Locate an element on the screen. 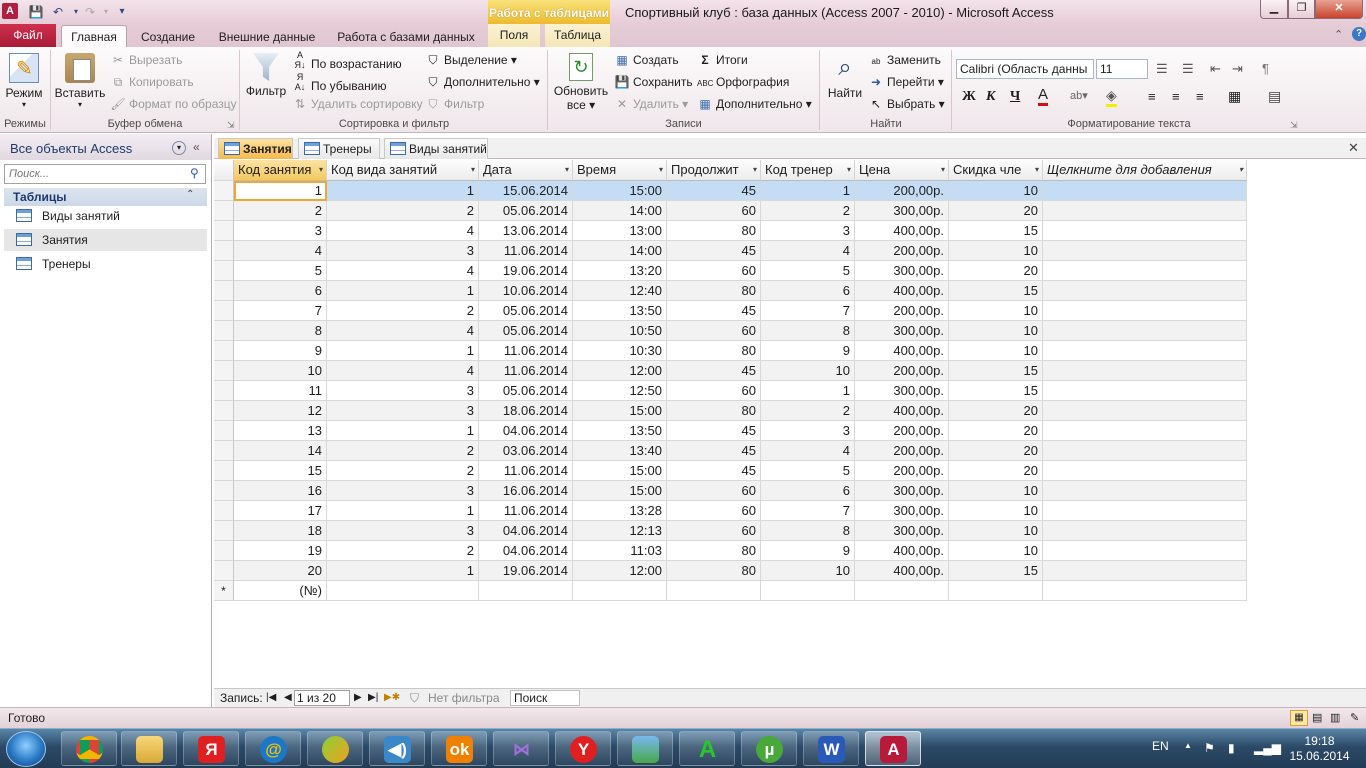  table-row: 11 3 05.06.2014 12:50 60 1 300,00р. 15 is located at coordinates (731, 391).